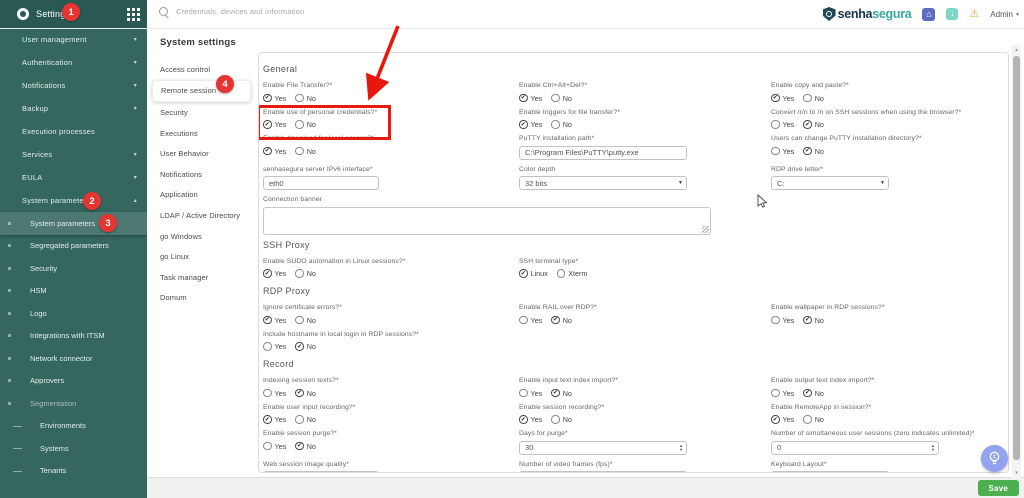 The width and height of the screenshot is (1024, 498). What do you see at coordinates (1004, 14) in the screenshot?
I see `admin-menu: Admin ▾` at bounding box center [1004, 14].